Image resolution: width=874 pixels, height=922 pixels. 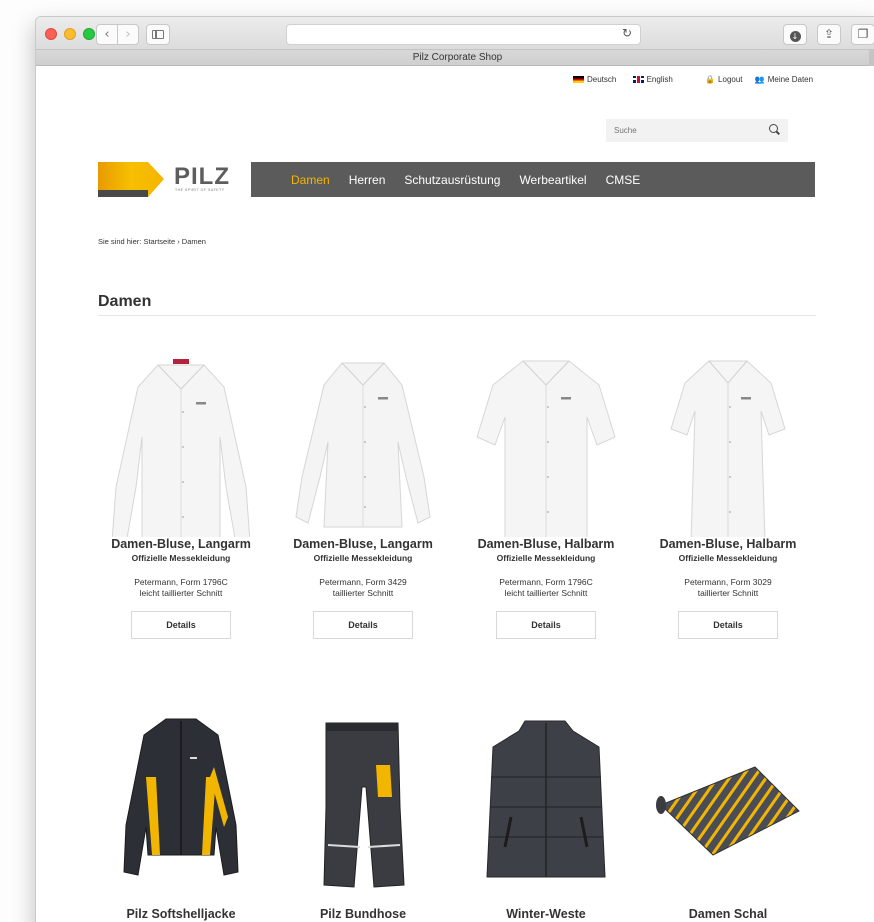 I want to click on winter-vest-image, so click(x=546, y=799).